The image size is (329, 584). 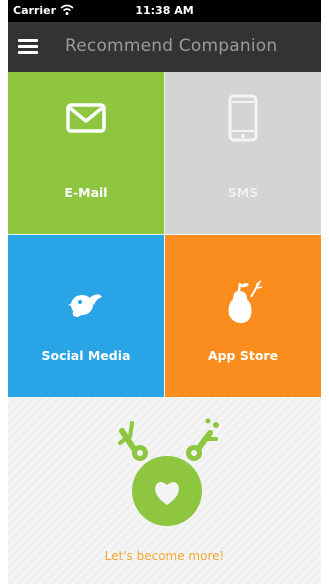 What do you see at coordinates (245, 301) in the screenshot?
I see `pear-icon` at bounding box center [245, 301].